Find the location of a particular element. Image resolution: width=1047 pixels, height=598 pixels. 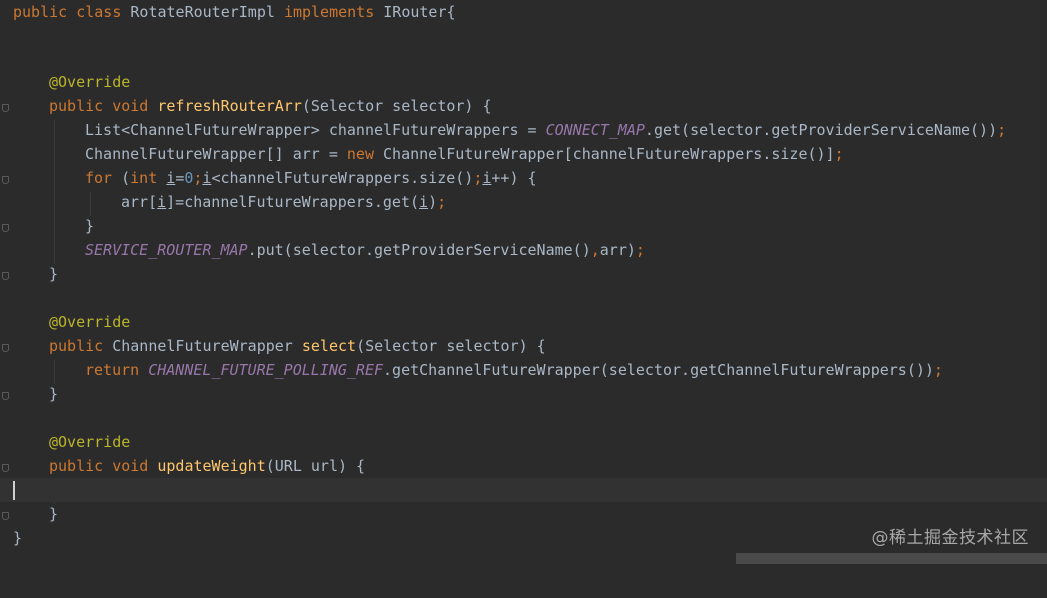

code-text: ) is located at coordinates (433, 202).